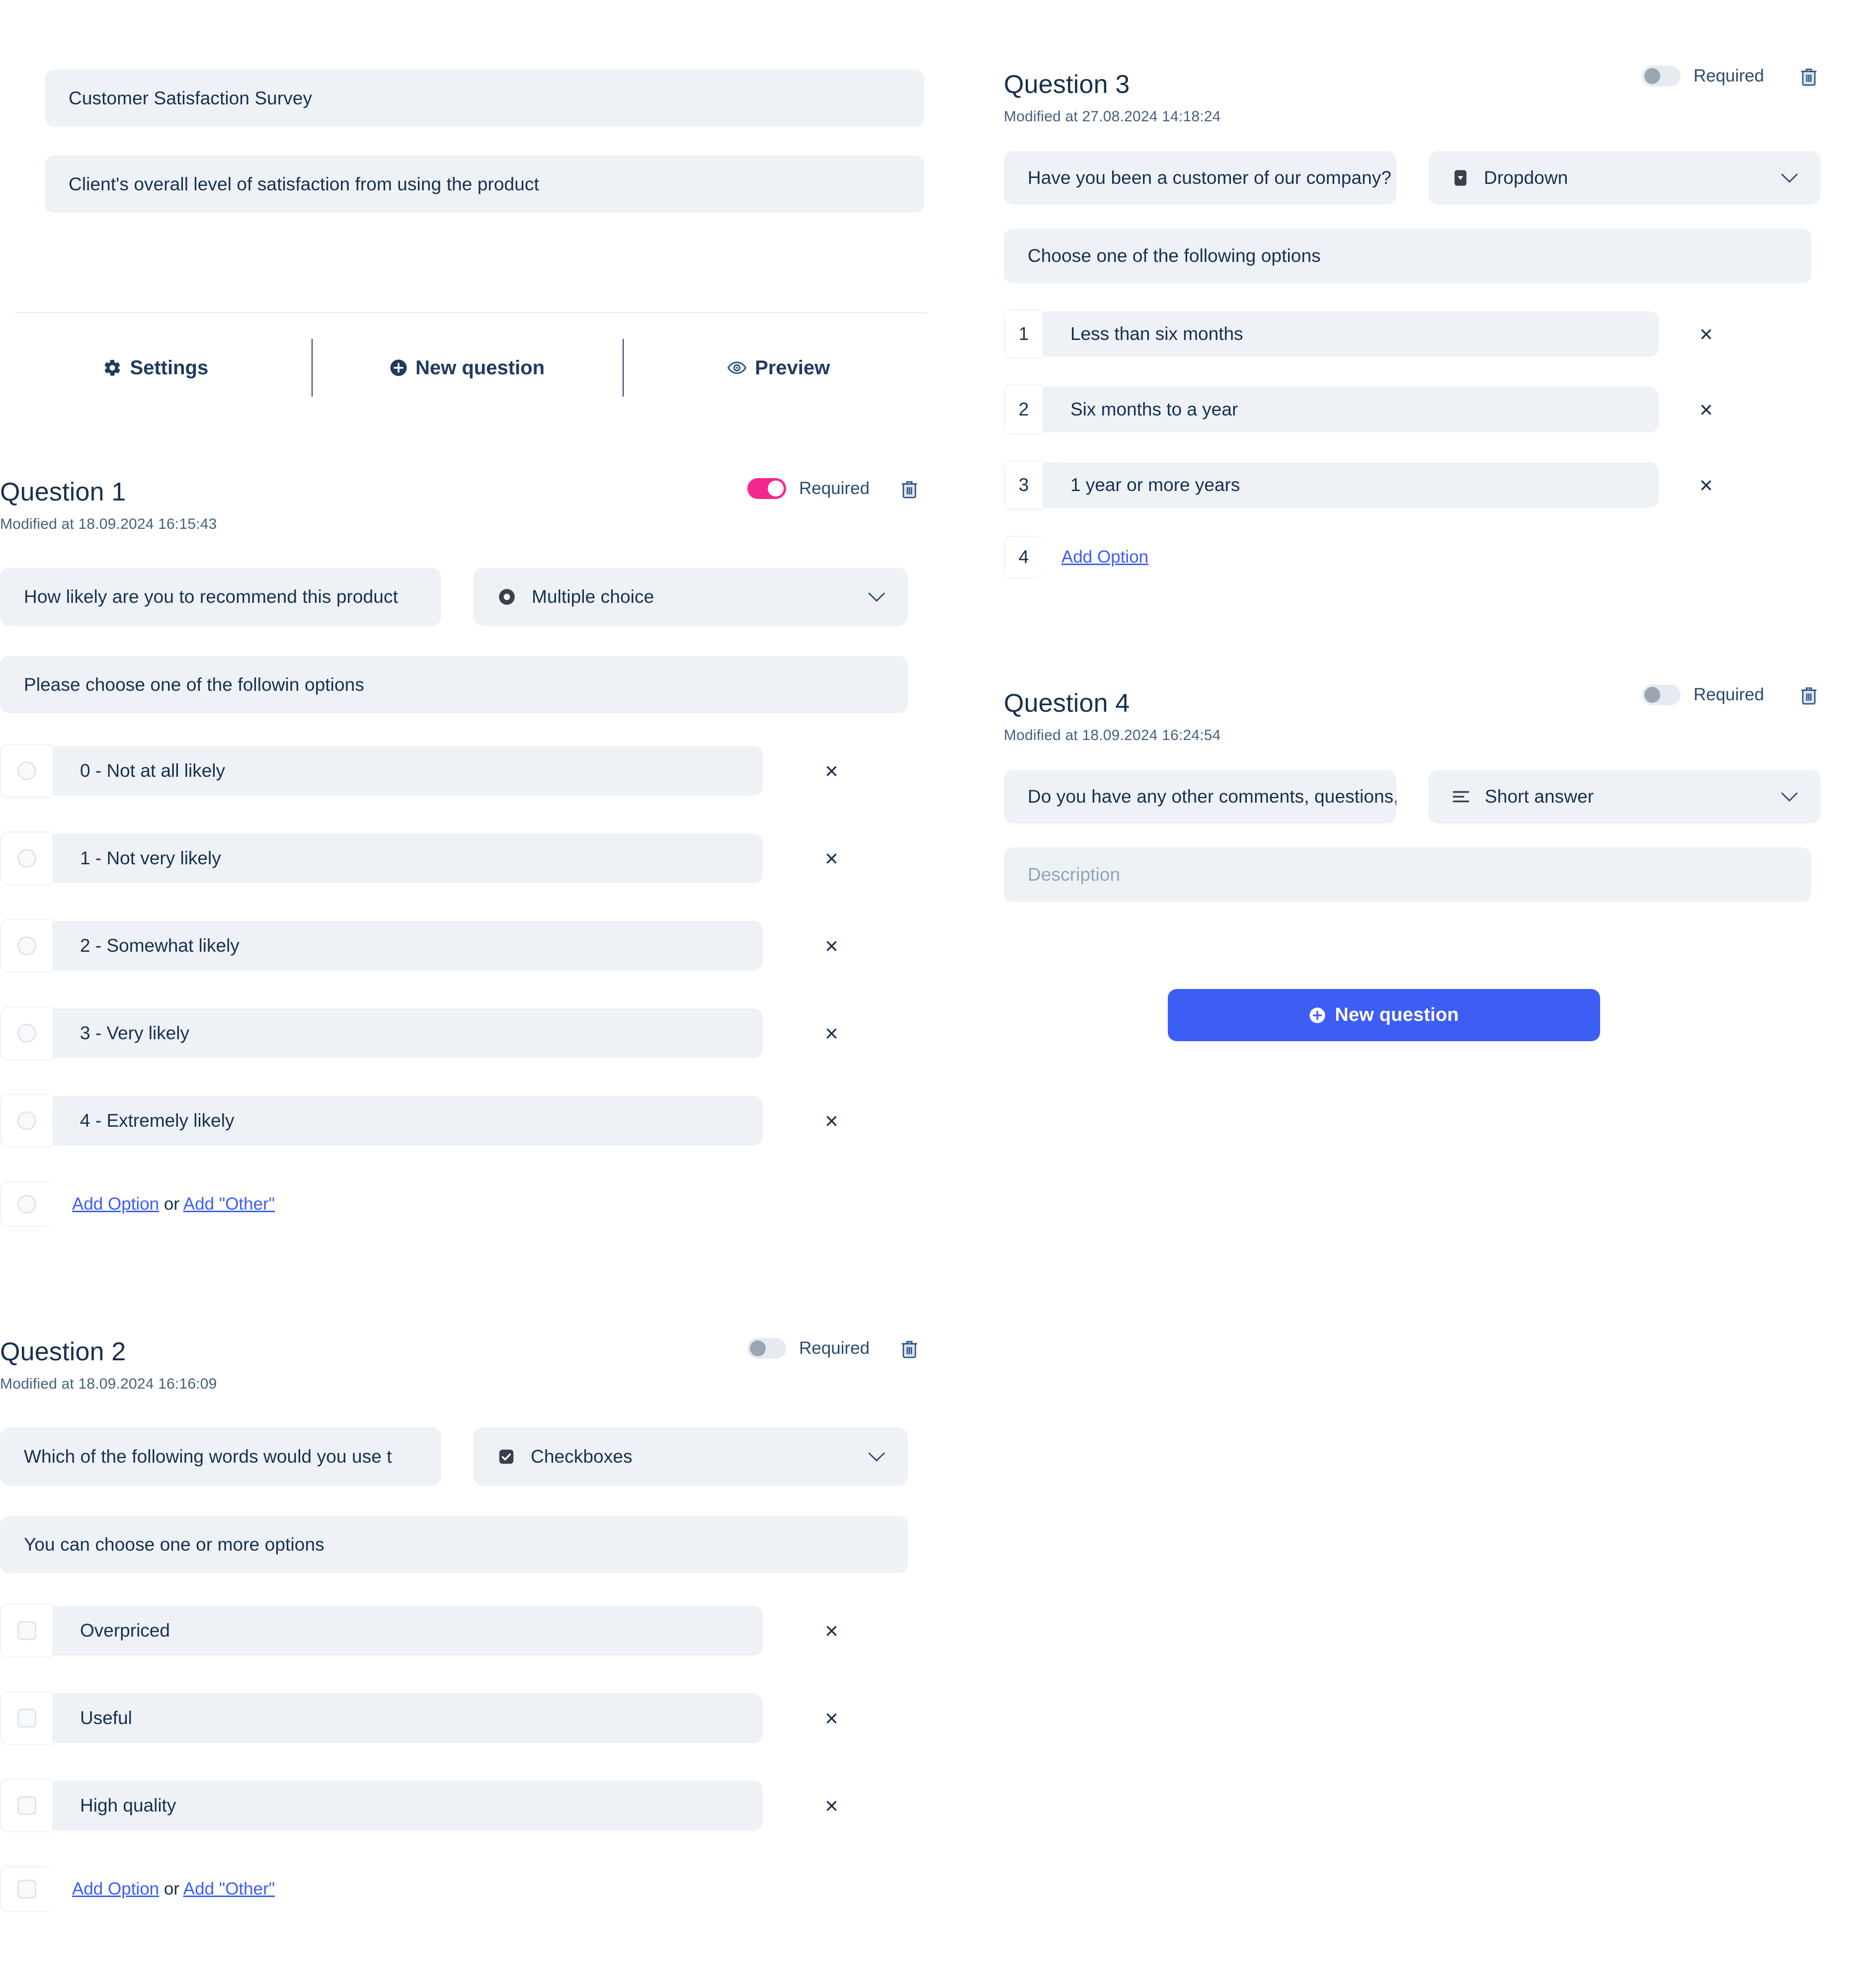  I want to click on option-row: 2 - Somewhat likely ×, so click(467, 946).